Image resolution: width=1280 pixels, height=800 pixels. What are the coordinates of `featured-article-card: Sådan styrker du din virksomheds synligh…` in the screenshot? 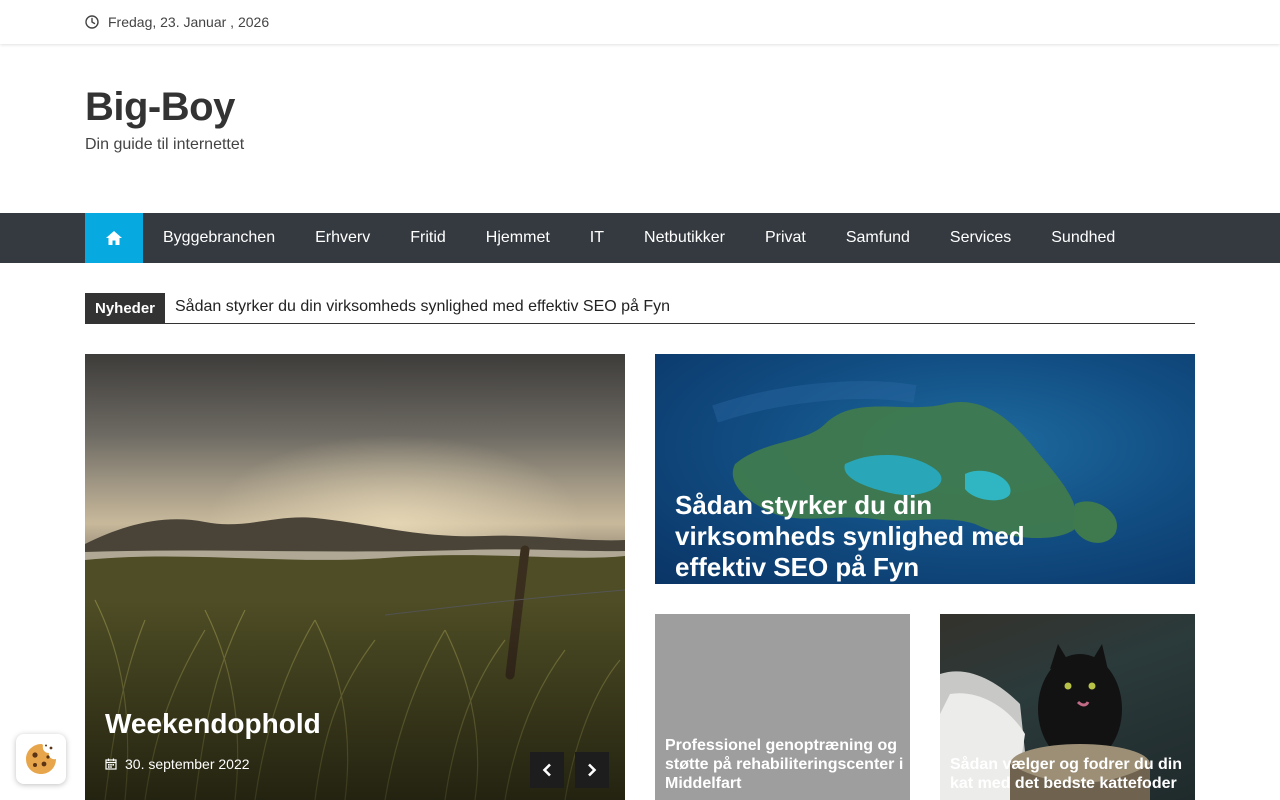 It's located at (925, 469).